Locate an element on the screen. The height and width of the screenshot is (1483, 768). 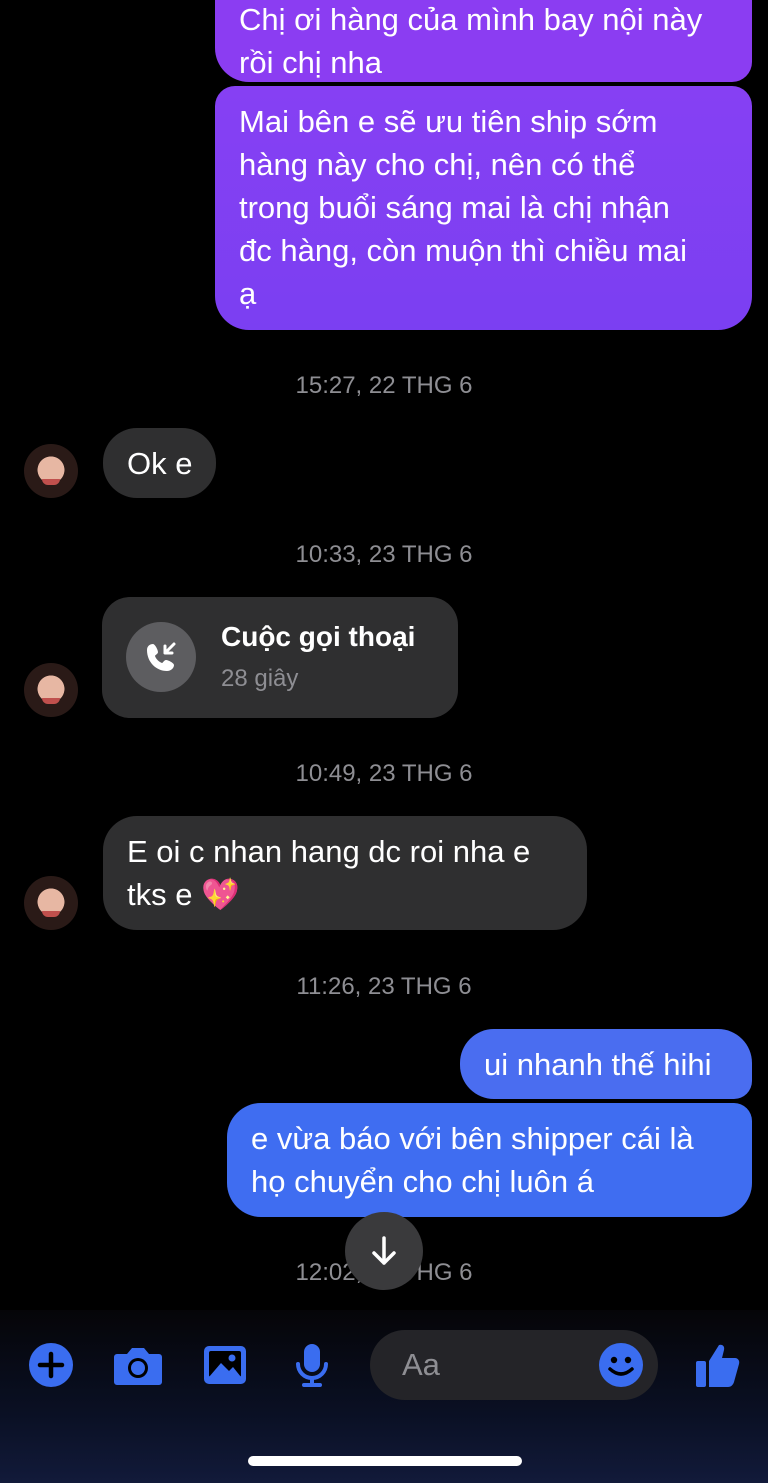
microphone-button is located at coordinates (312, 1365).